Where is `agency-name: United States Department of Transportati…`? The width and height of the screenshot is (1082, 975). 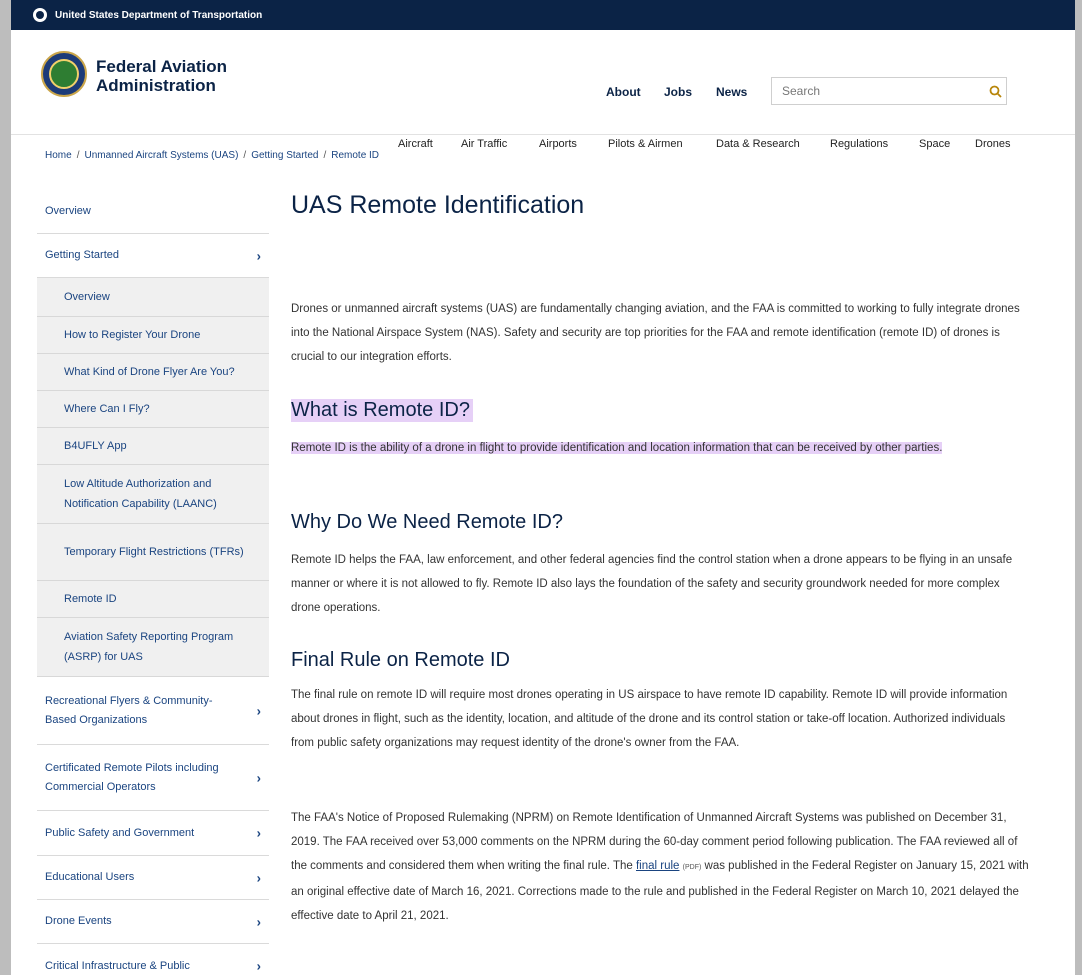 agency-name: United States Department of Transportati… is located at coordinates (158, 15).